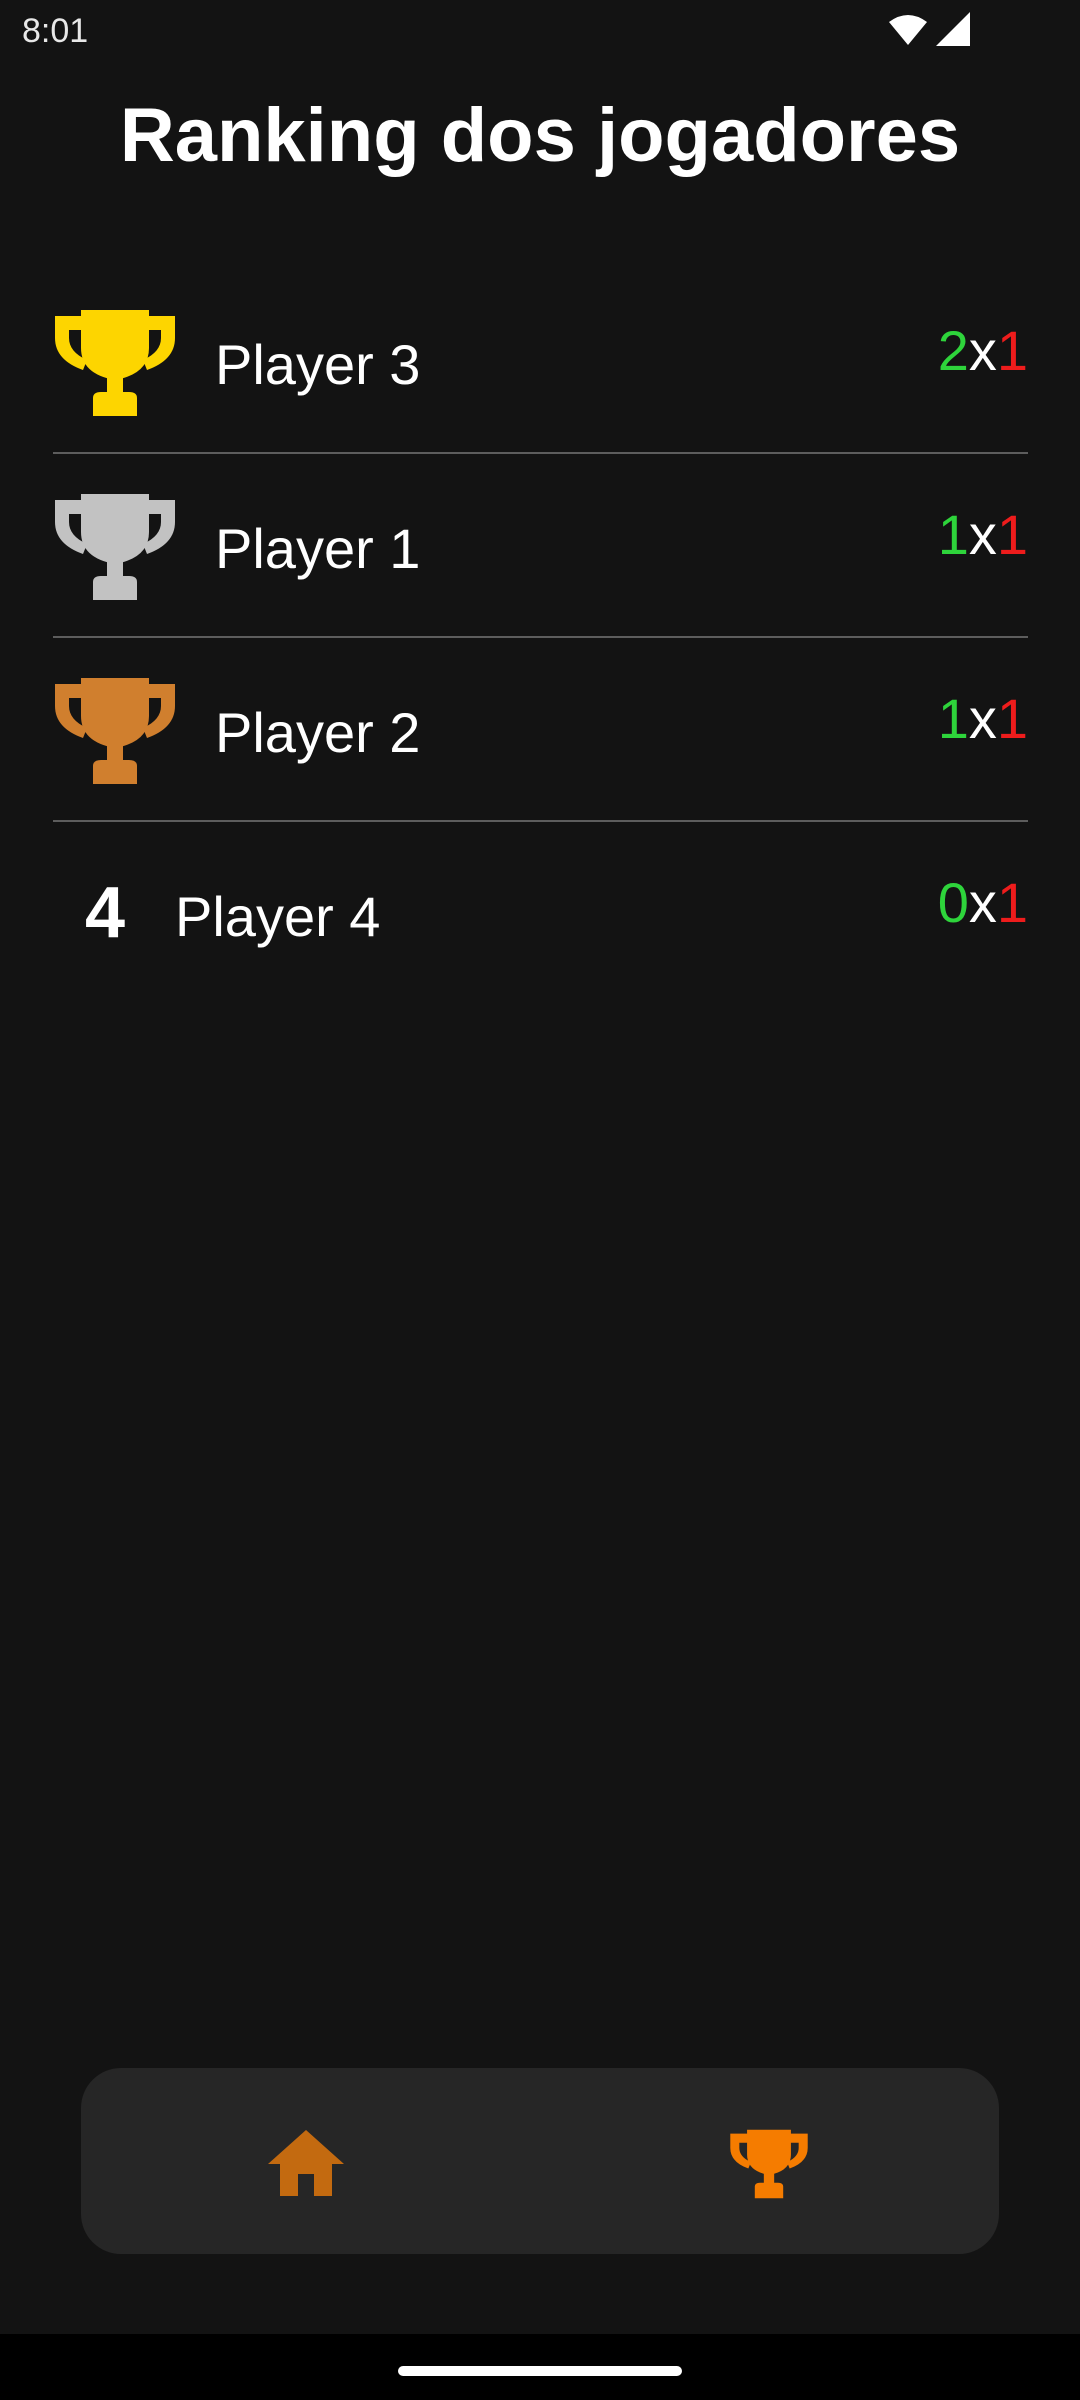  Describe the element at coordinates (115, 731) in the screenshot. I see `bronze-trophy-icon` at that location.